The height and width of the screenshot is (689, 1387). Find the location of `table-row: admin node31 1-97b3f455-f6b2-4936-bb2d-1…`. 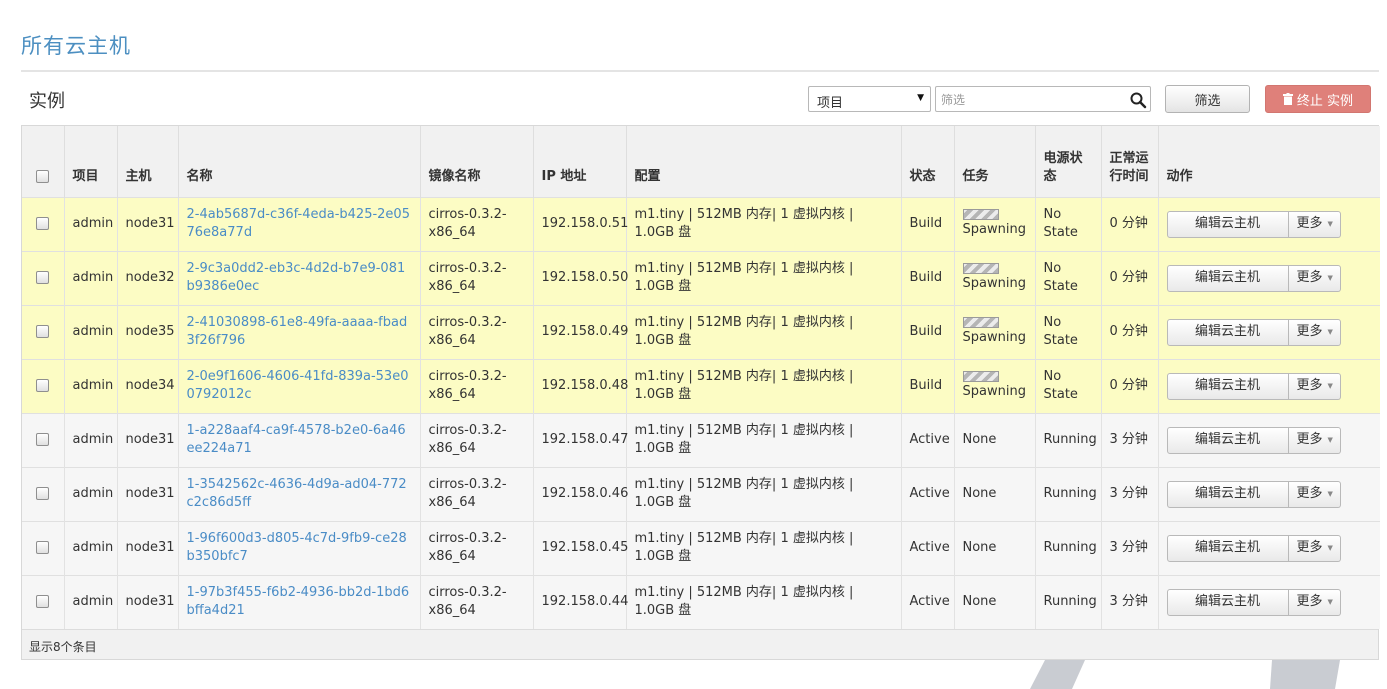

table-row: admin node31 1-97b3f455-f6b2-4936-bb2d-1… is located at coordinates (701, 601).